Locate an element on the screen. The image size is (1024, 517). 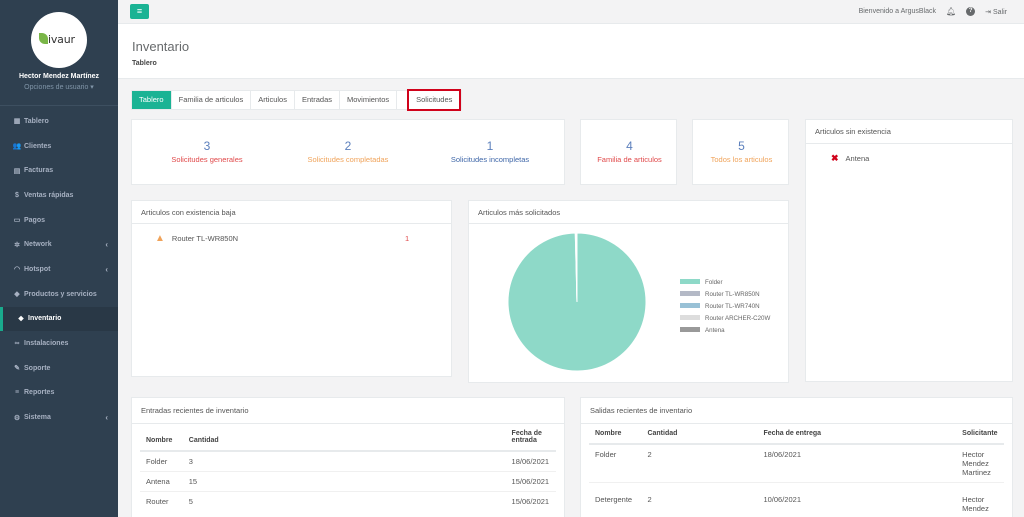
stat-solicitudes-generales: 3 Solicitudes generales is located at coordinates (207, 151).